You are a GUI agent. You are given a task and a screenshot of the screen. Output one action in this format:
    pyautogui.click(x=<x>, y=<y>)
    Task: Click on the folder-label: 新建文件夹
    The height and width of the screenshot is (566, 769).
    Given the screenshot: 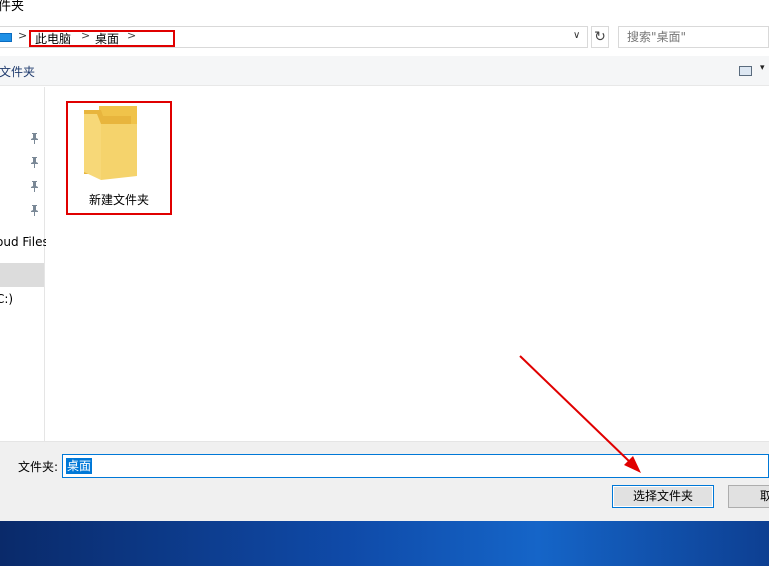 What is the action you would take?
    pyautogui.click(x=118, y=200)
    